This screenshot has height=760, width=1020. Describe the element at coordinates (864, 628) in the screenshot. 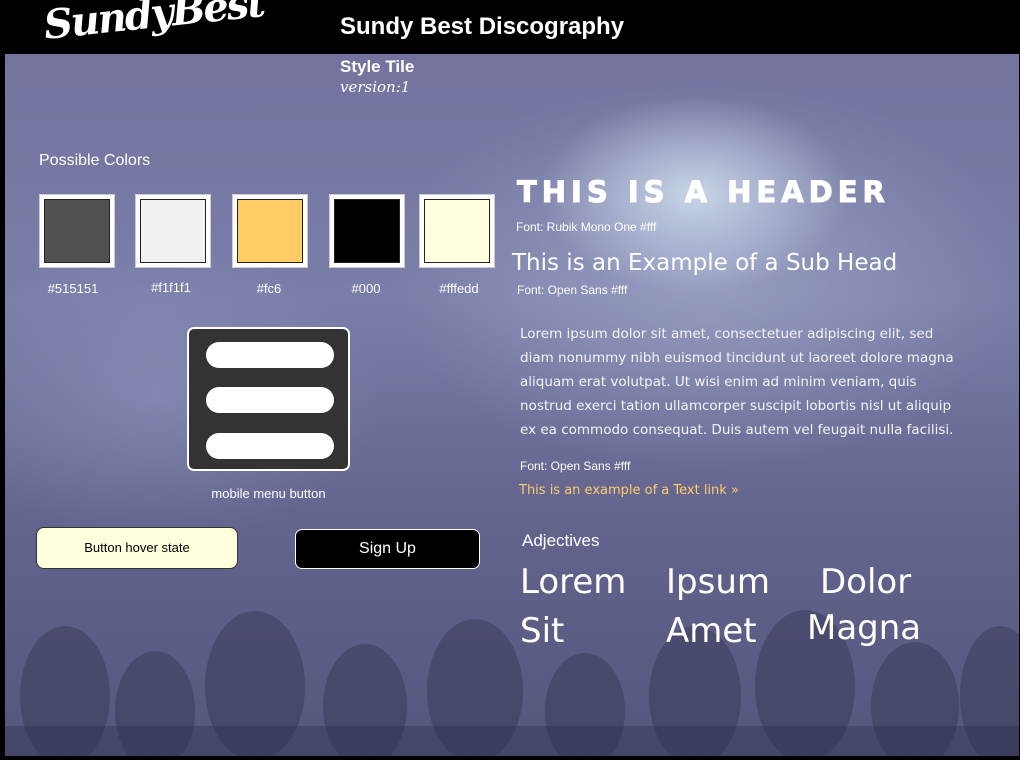

I see `adjective-word: Magna` at that location.